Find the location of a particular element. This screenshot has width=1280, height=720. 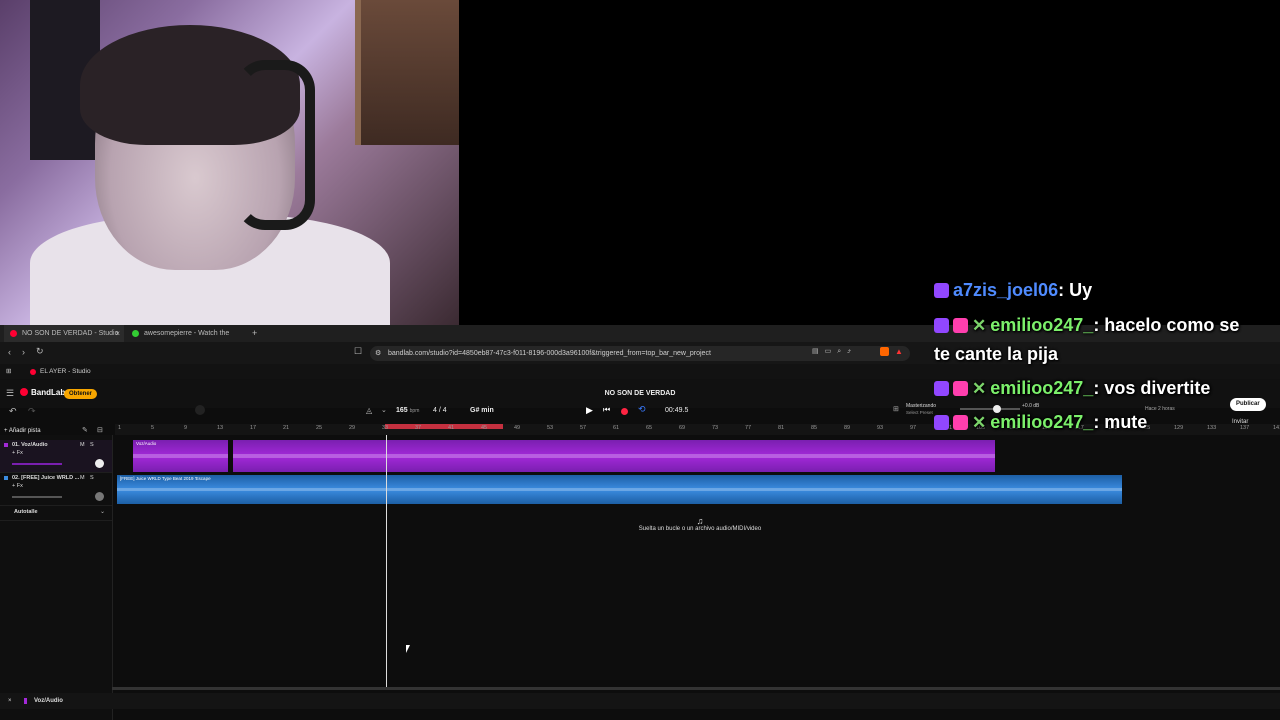

apps-icon: ⊞ is located at coordinates (8, 371).